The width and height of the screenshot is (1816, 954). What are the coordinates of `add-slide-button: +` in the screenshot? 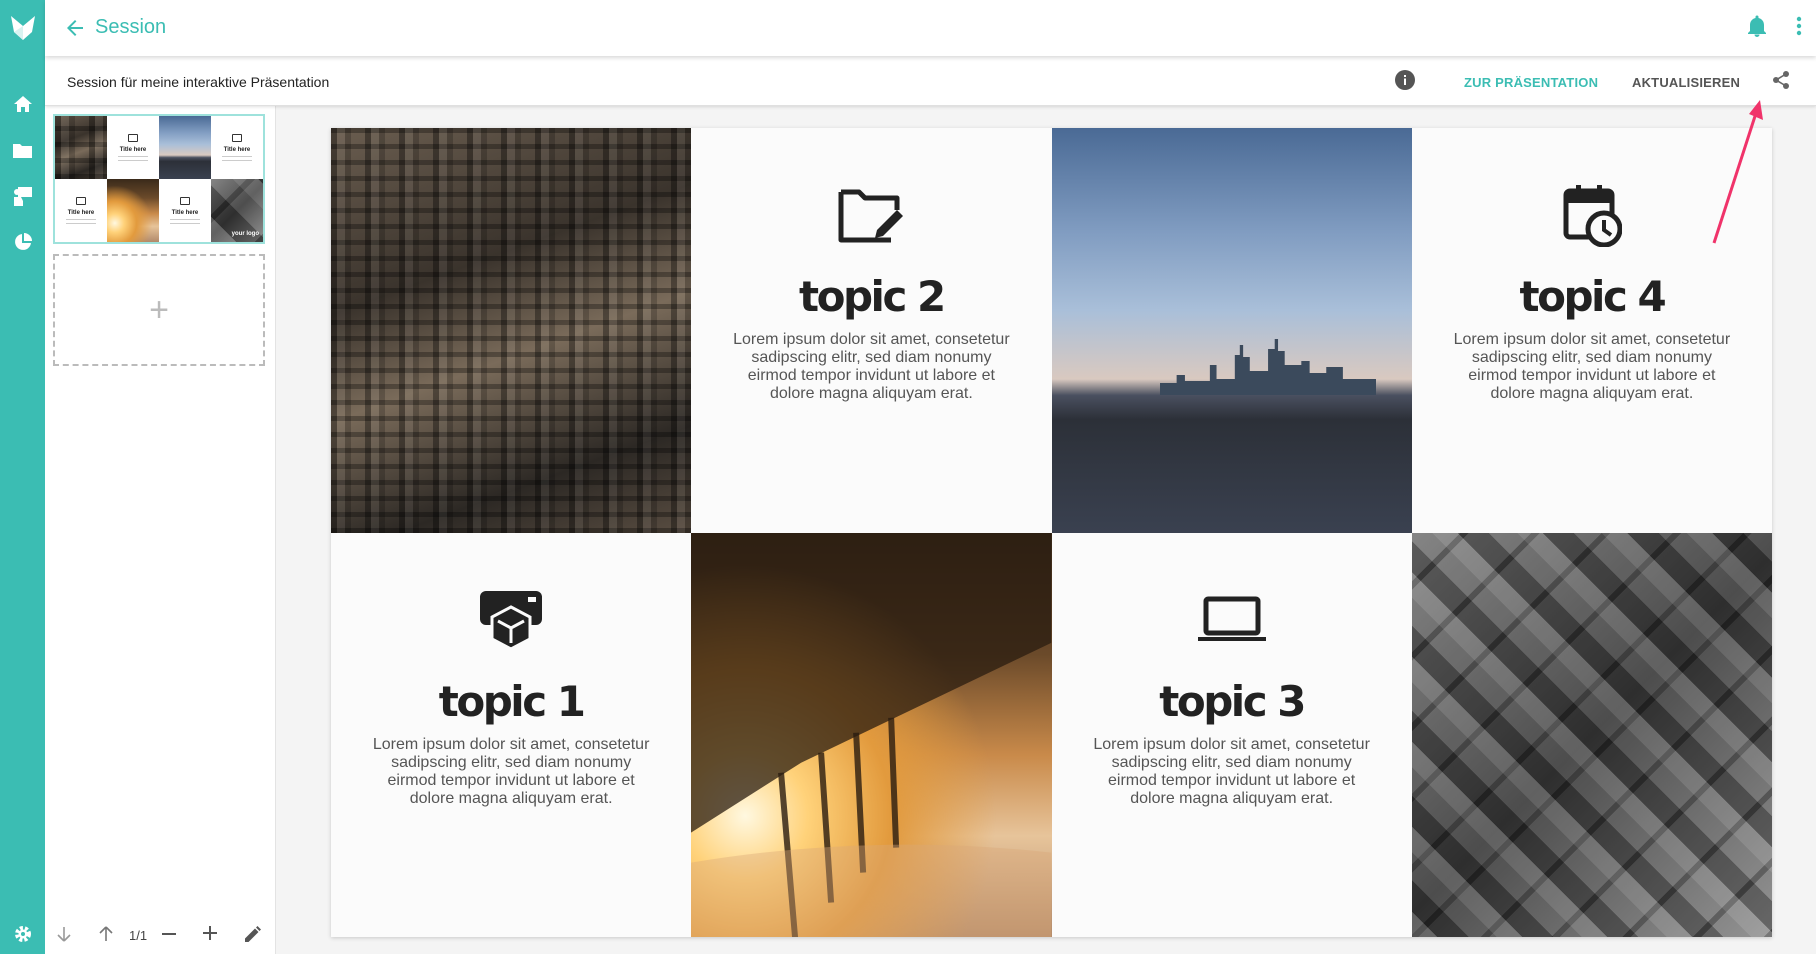 It's located at (159, 310).